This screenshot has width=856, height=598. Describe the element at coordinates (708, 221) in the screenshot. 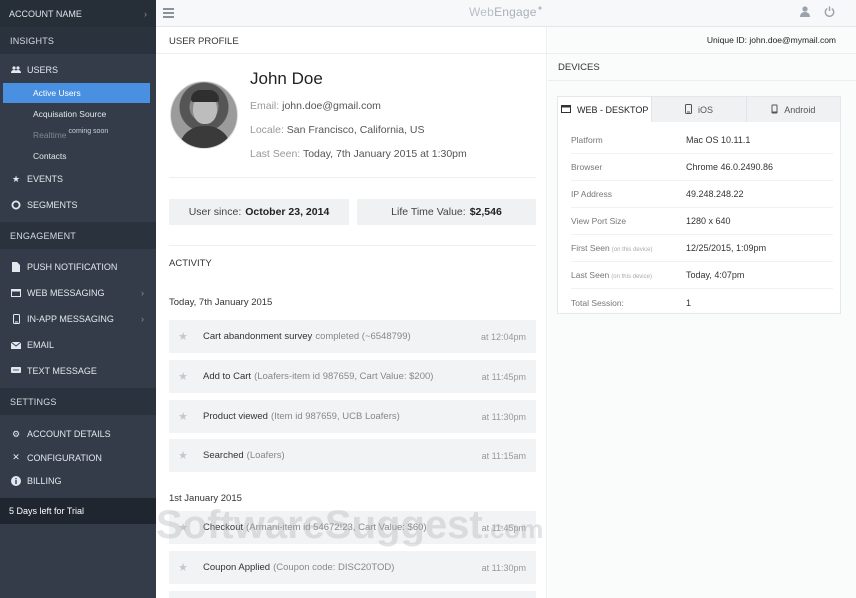

I see `device-row-value: 1280 x 640` at that location.